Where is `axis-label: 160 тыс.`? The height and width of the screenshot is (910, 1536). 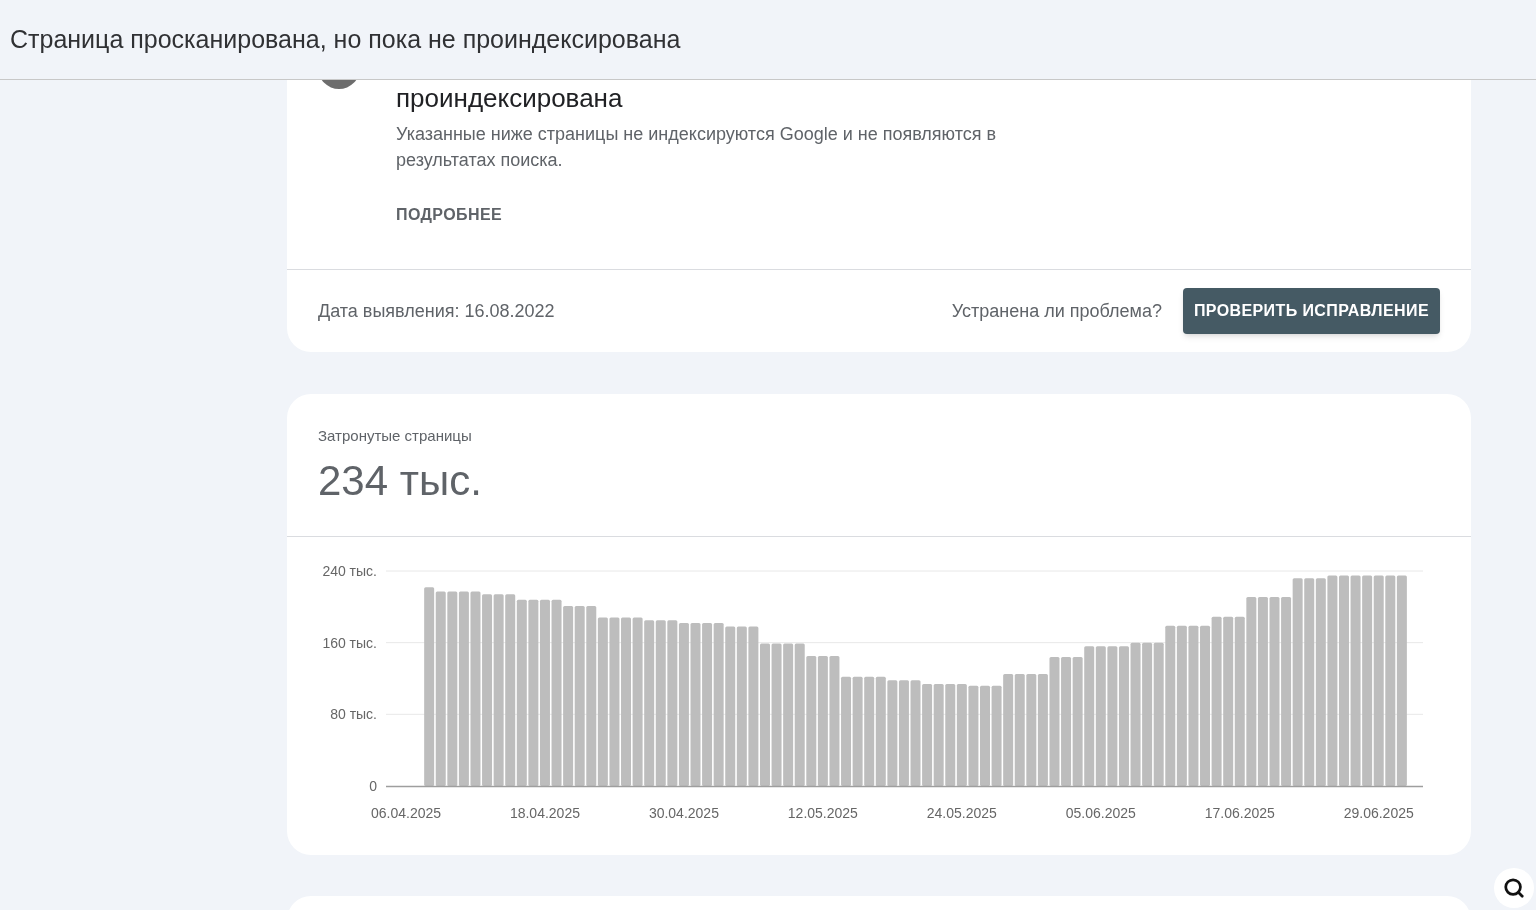 axis-label: 160 тыс. is located at coordinates (349, 642).